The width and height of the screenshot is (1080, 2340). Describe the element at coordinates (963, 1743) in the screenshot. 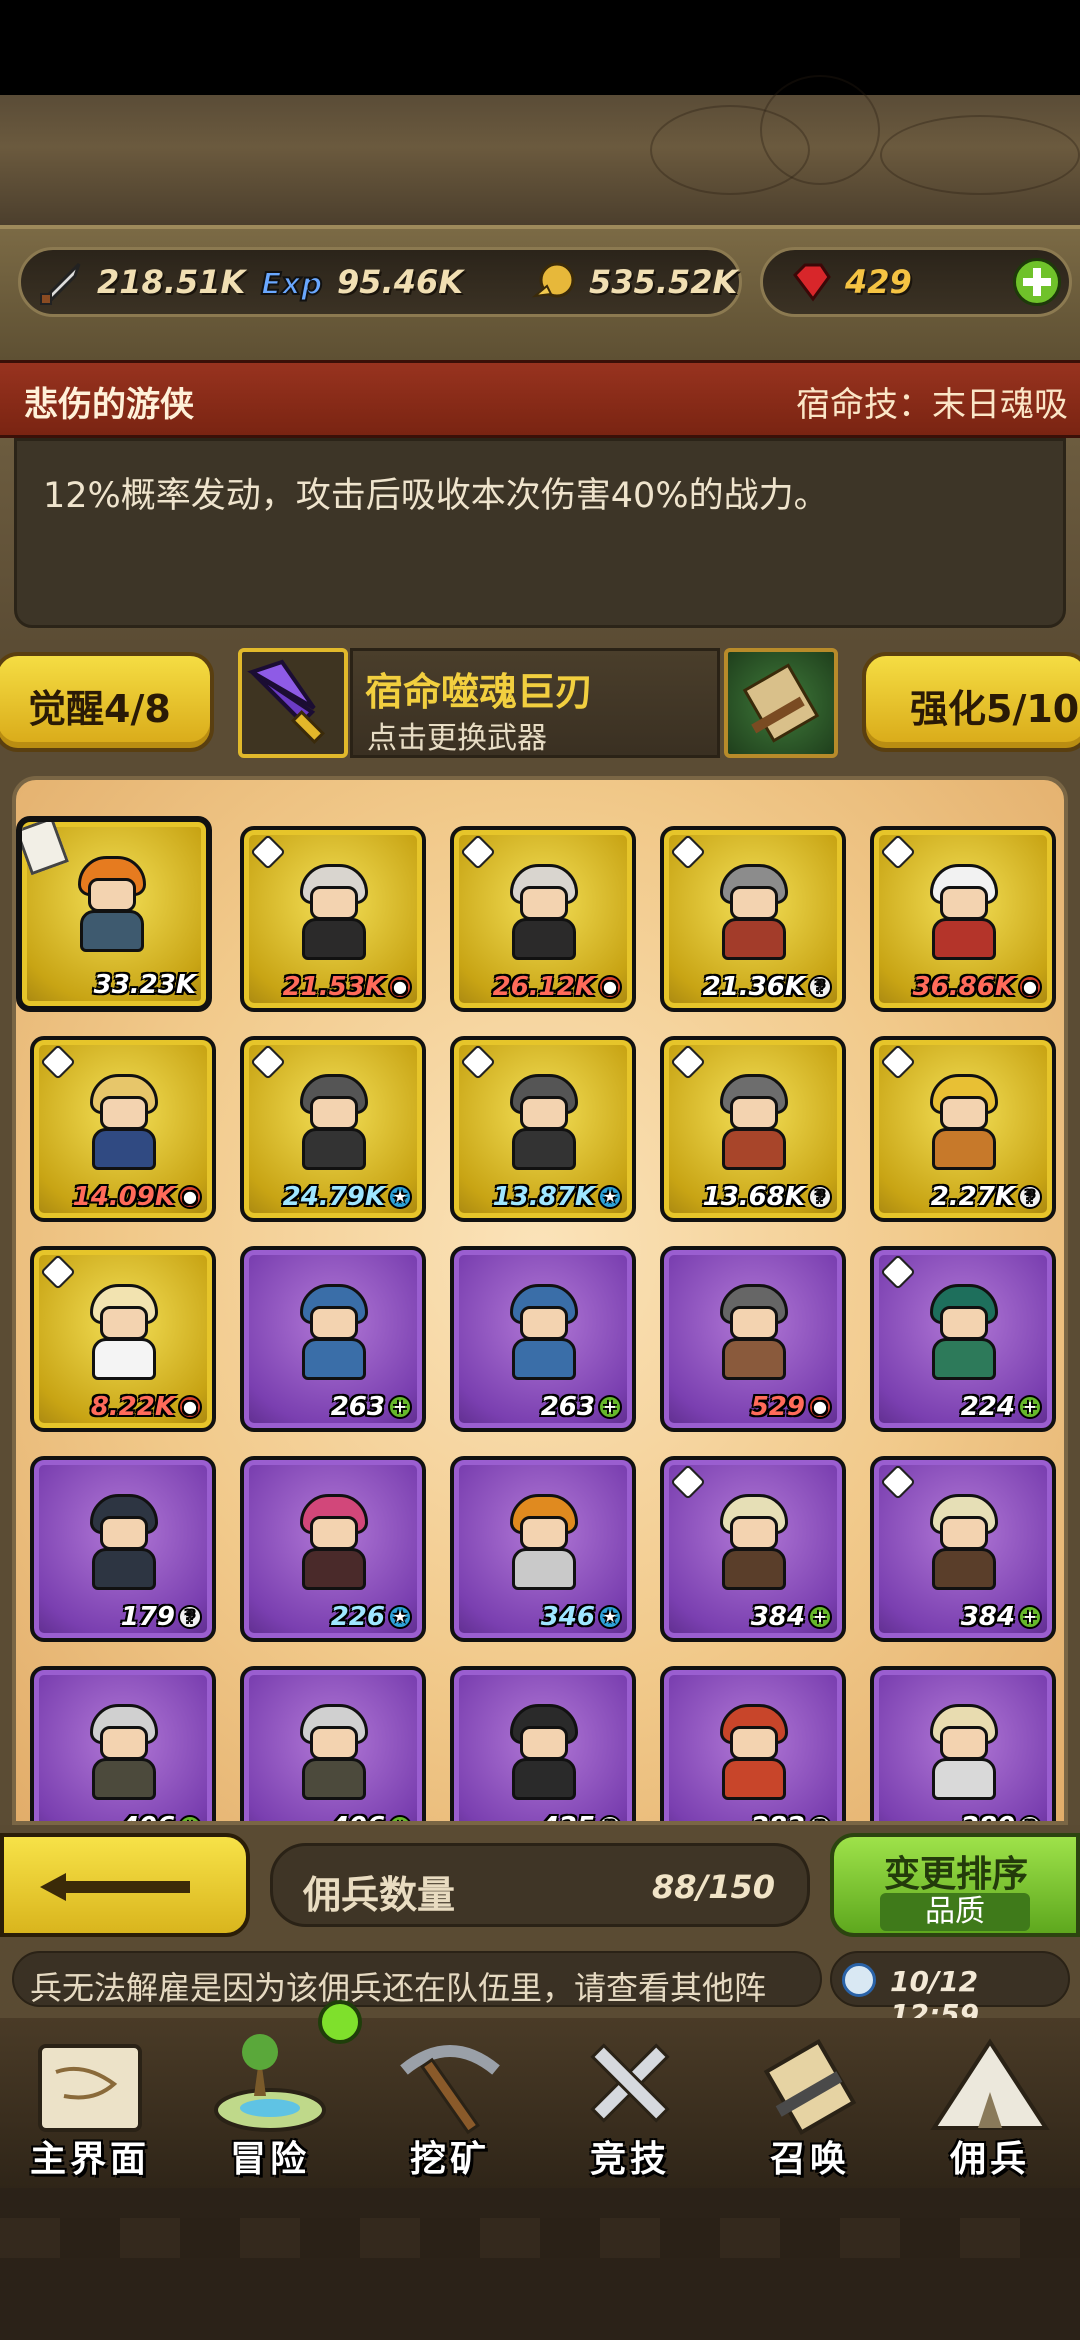

I see `mercenary-card: 280?` at that location.